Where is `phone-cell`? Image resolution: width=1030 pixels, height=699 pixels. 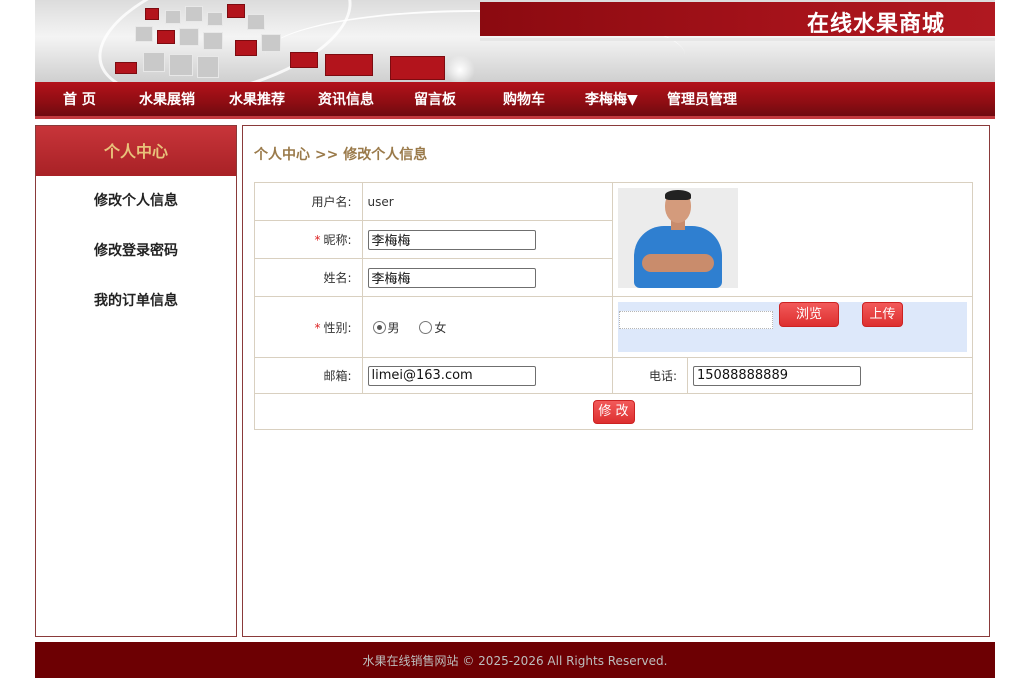 phone-cell is located at coordinates (830, 375).